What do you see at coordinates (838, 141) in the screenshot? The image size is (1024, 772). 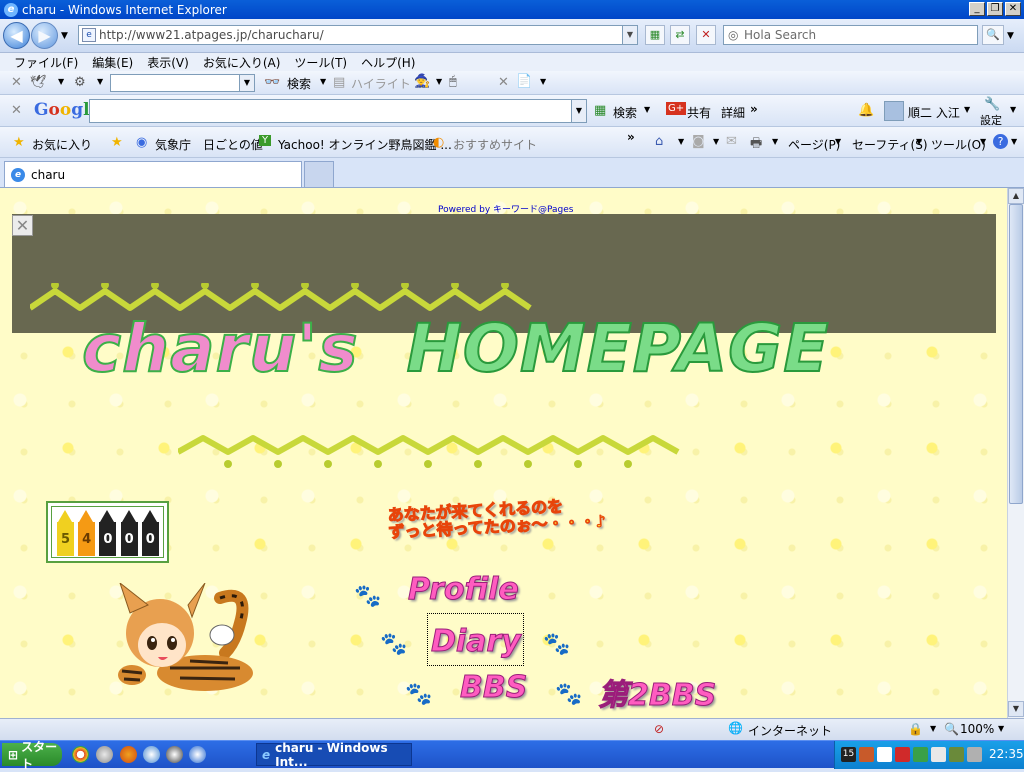 I see `page-menu-dropdown: ▼` at bounding box center [838, 141].